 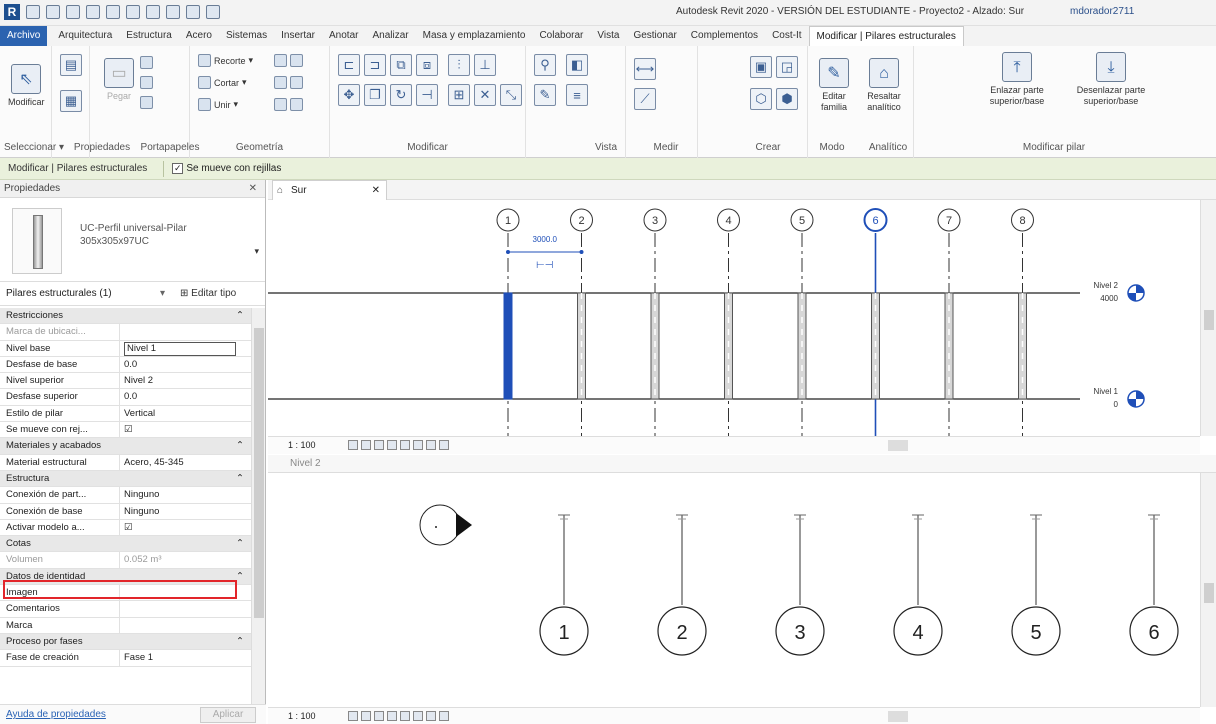 I want to click on pegar-button: ▭ Pegar, so click(x=119, y=80).